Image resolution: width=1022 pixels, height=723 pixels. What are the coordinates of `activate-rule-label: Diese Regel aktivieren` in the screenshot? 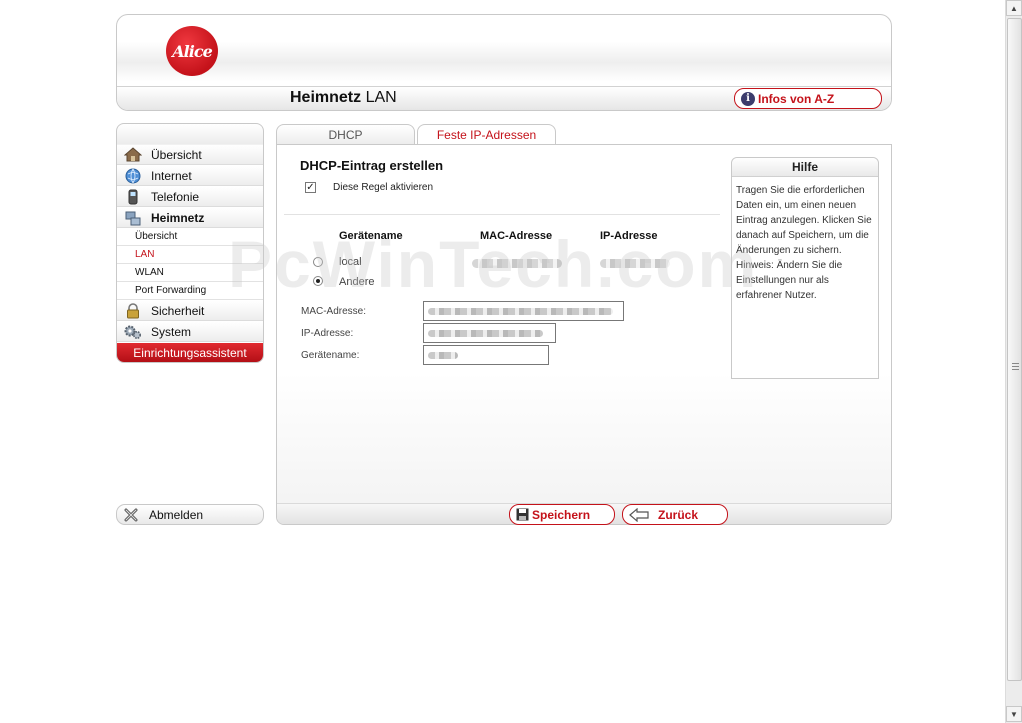 It's located at (383, 187).